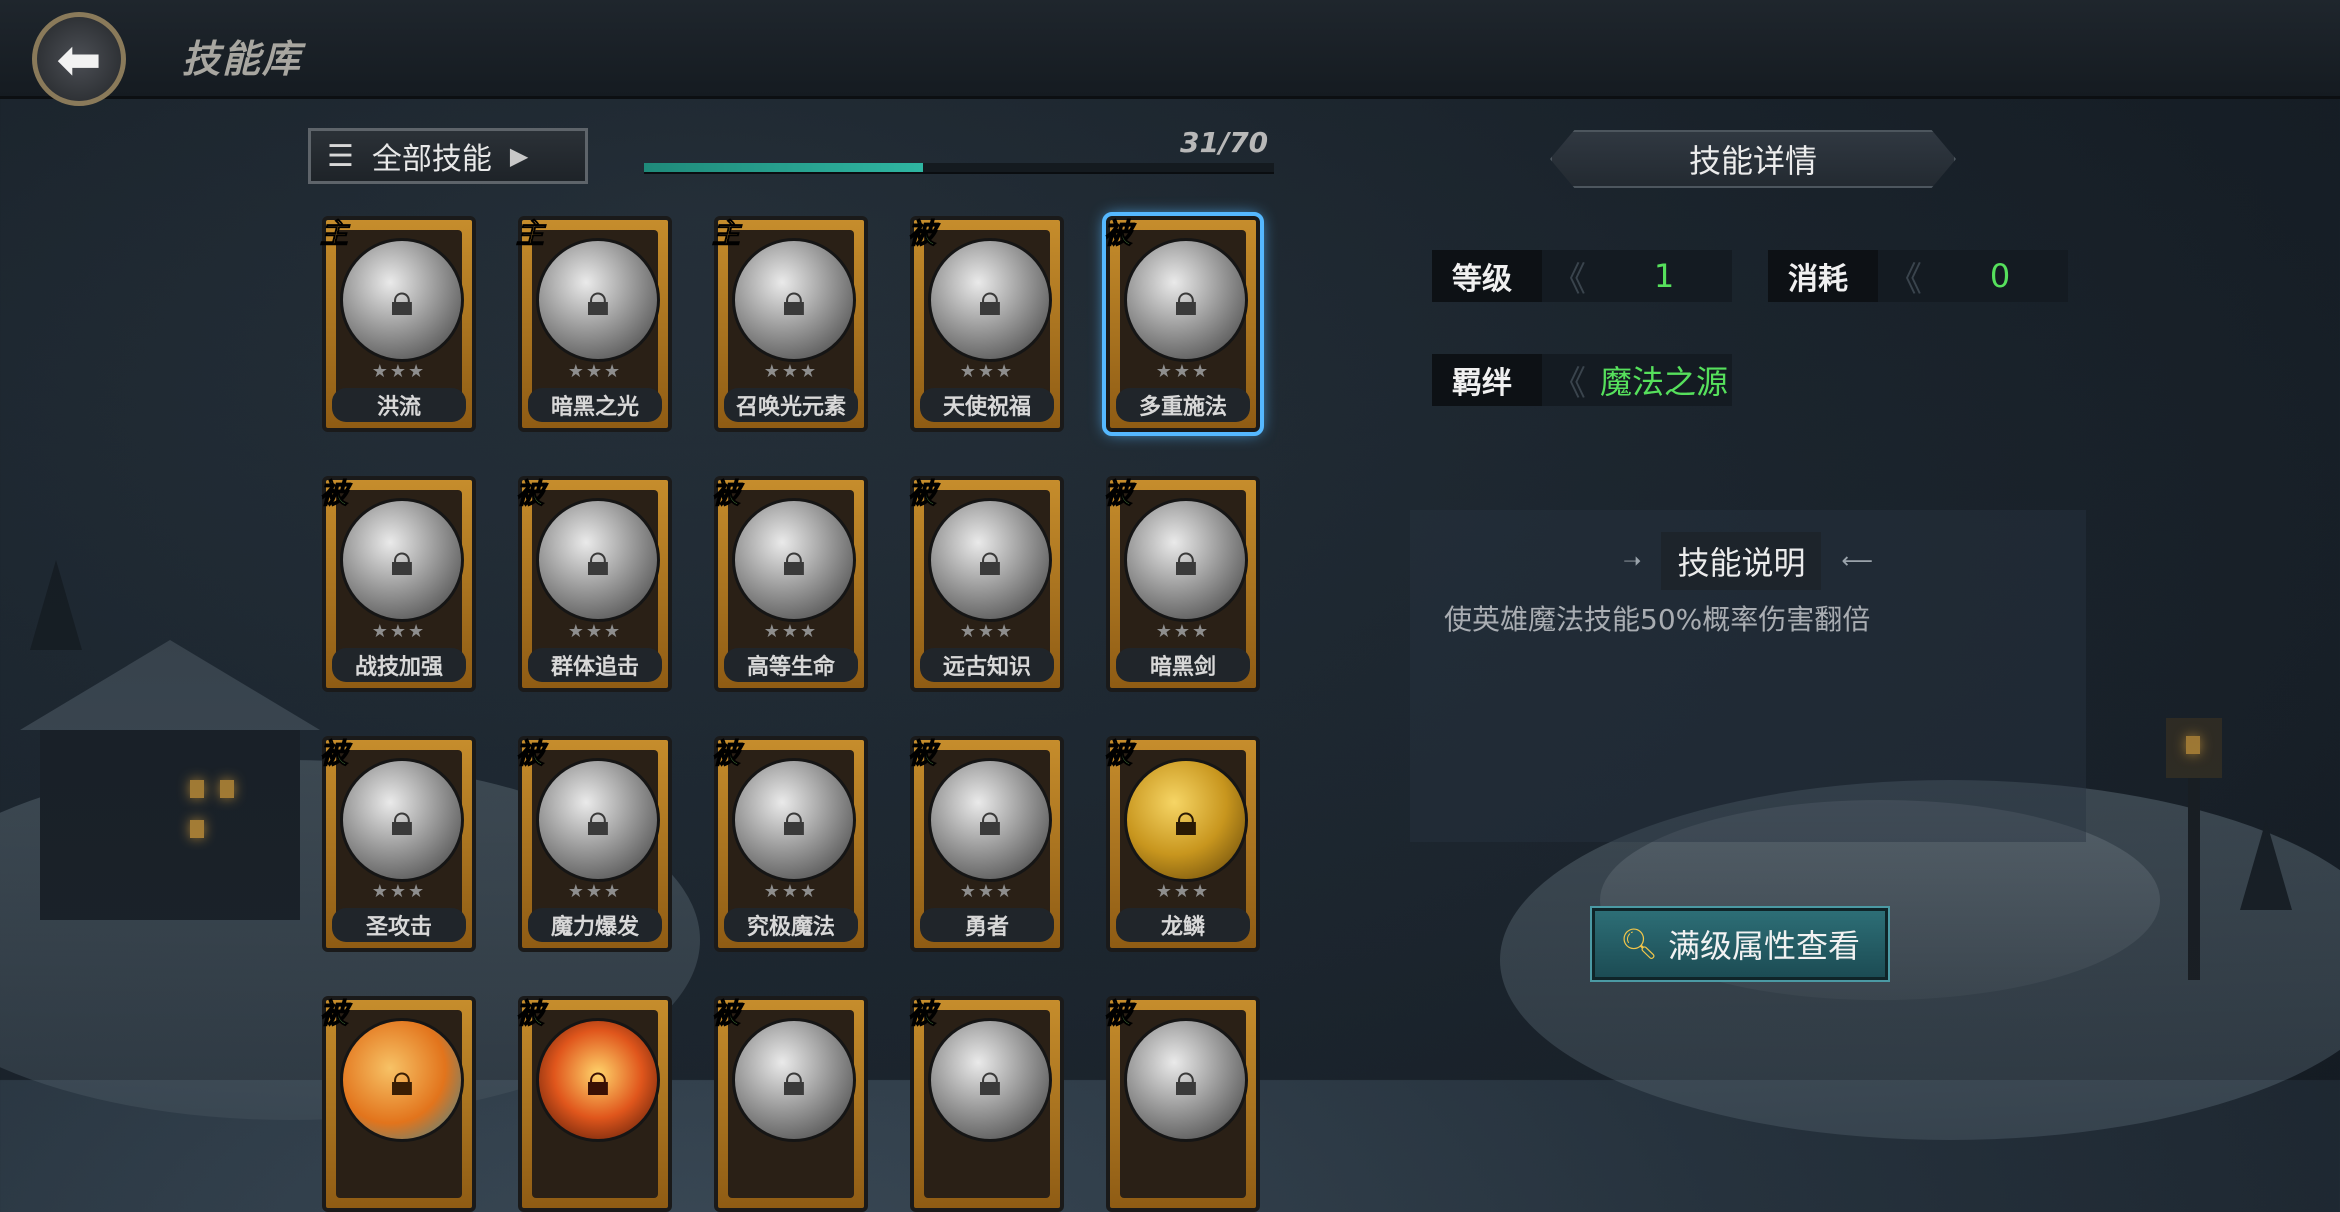 The width and height of the screenshot is (2340, 1212). I want to click on fire-book-icon: 🔒︎, so click(598, 1080).